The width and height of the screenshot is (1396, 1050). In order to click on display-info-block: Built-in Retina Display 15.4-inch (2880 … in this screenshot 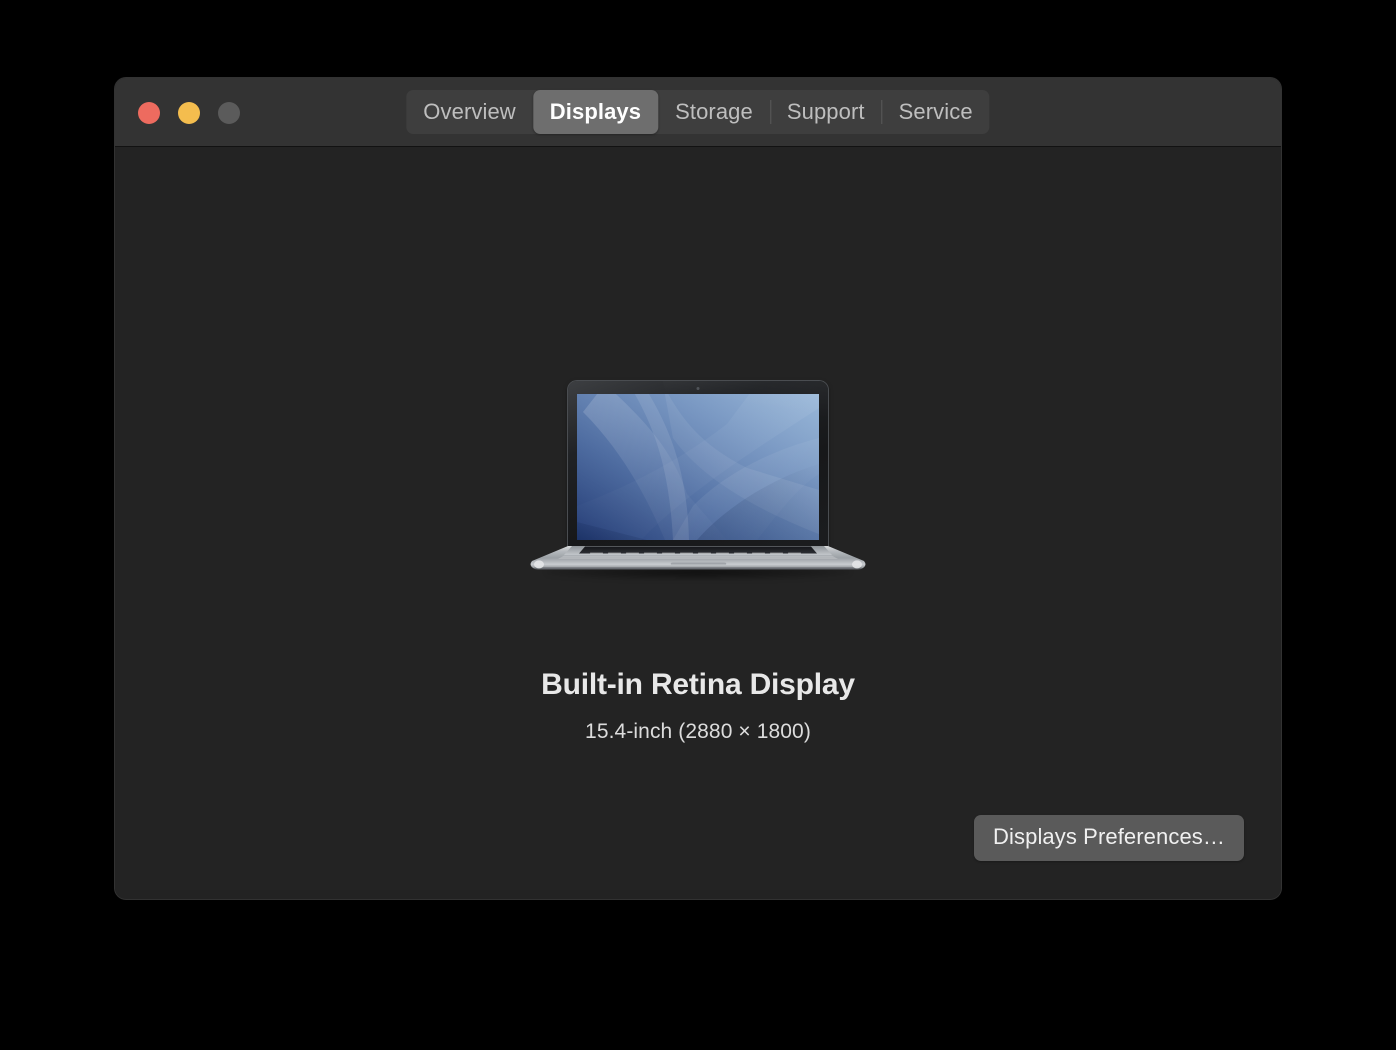, I will do `click(698, 705)`.